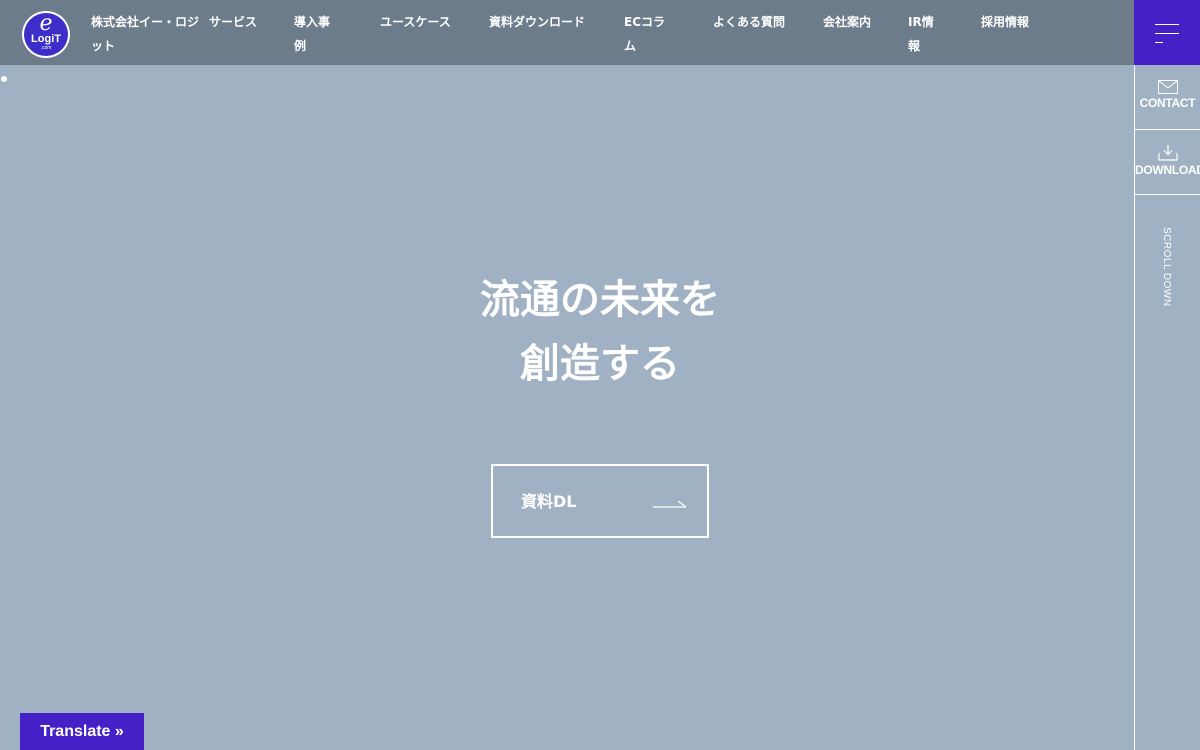 Image resolution: width=1200 pixels, height=750 pixels. I want to click on logo-suffix: .com, so click(46, 48).